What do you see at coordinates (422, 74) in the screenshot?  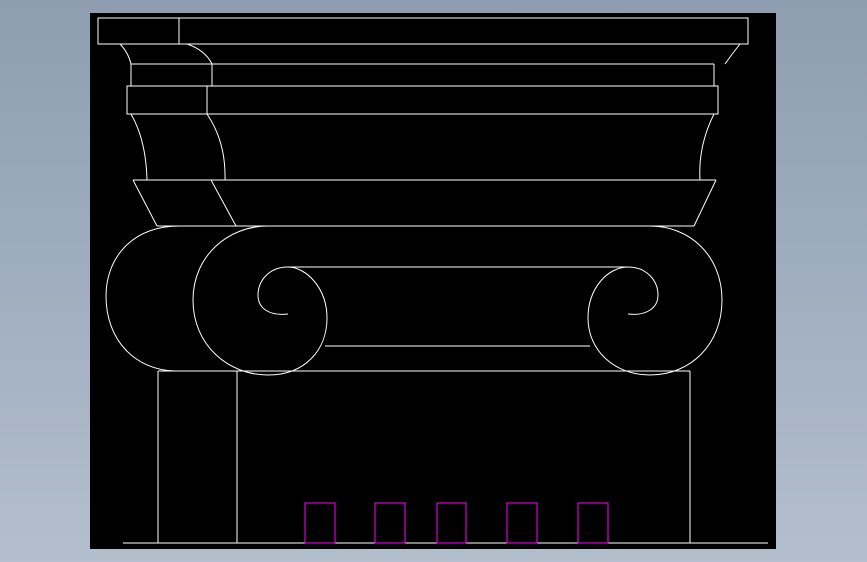 I see `fillet-band` at bounding box center [422, 74].